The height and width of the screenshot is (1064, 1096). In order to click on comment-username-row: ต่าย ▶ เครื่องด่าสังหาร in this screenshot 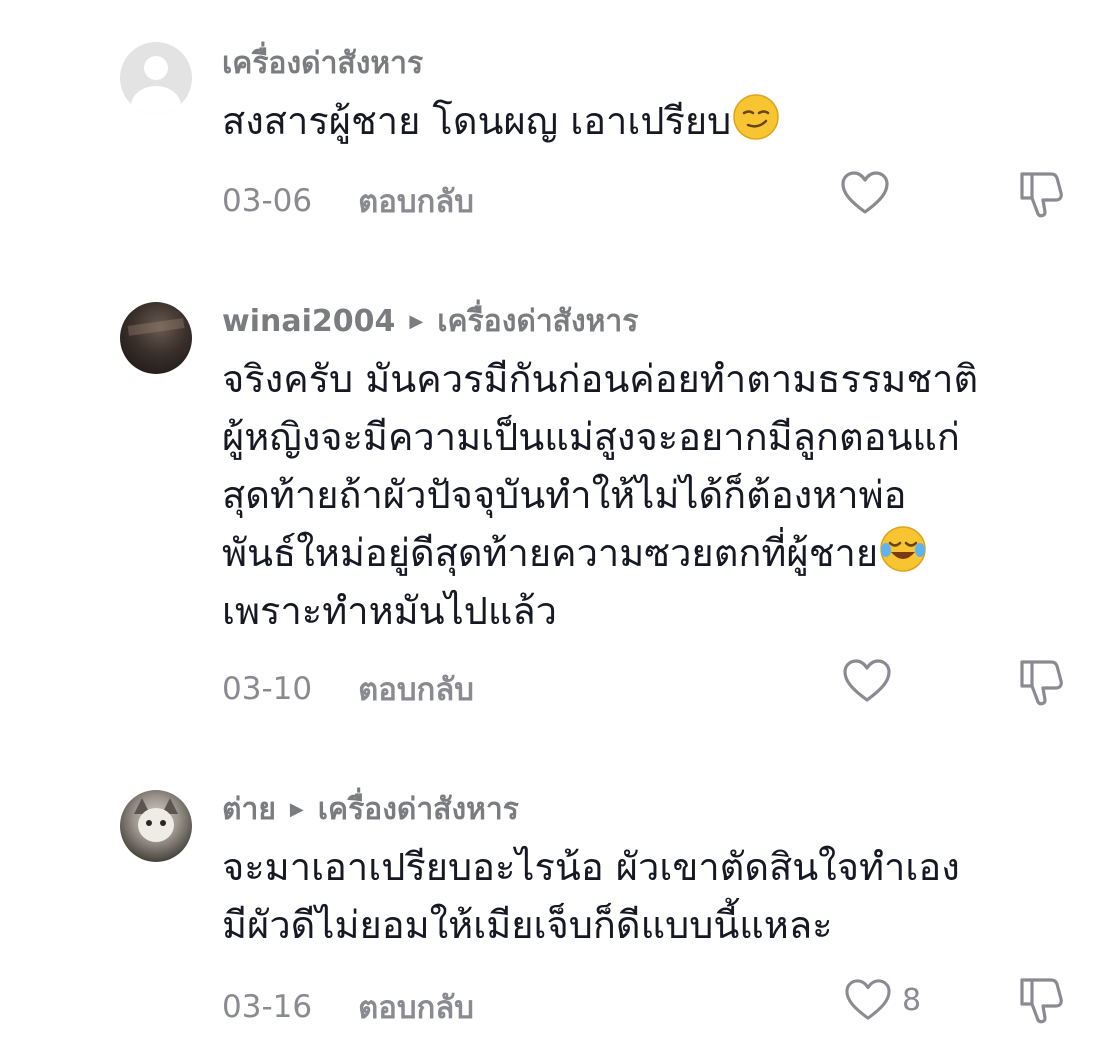, I will do `click(370, 809)`.